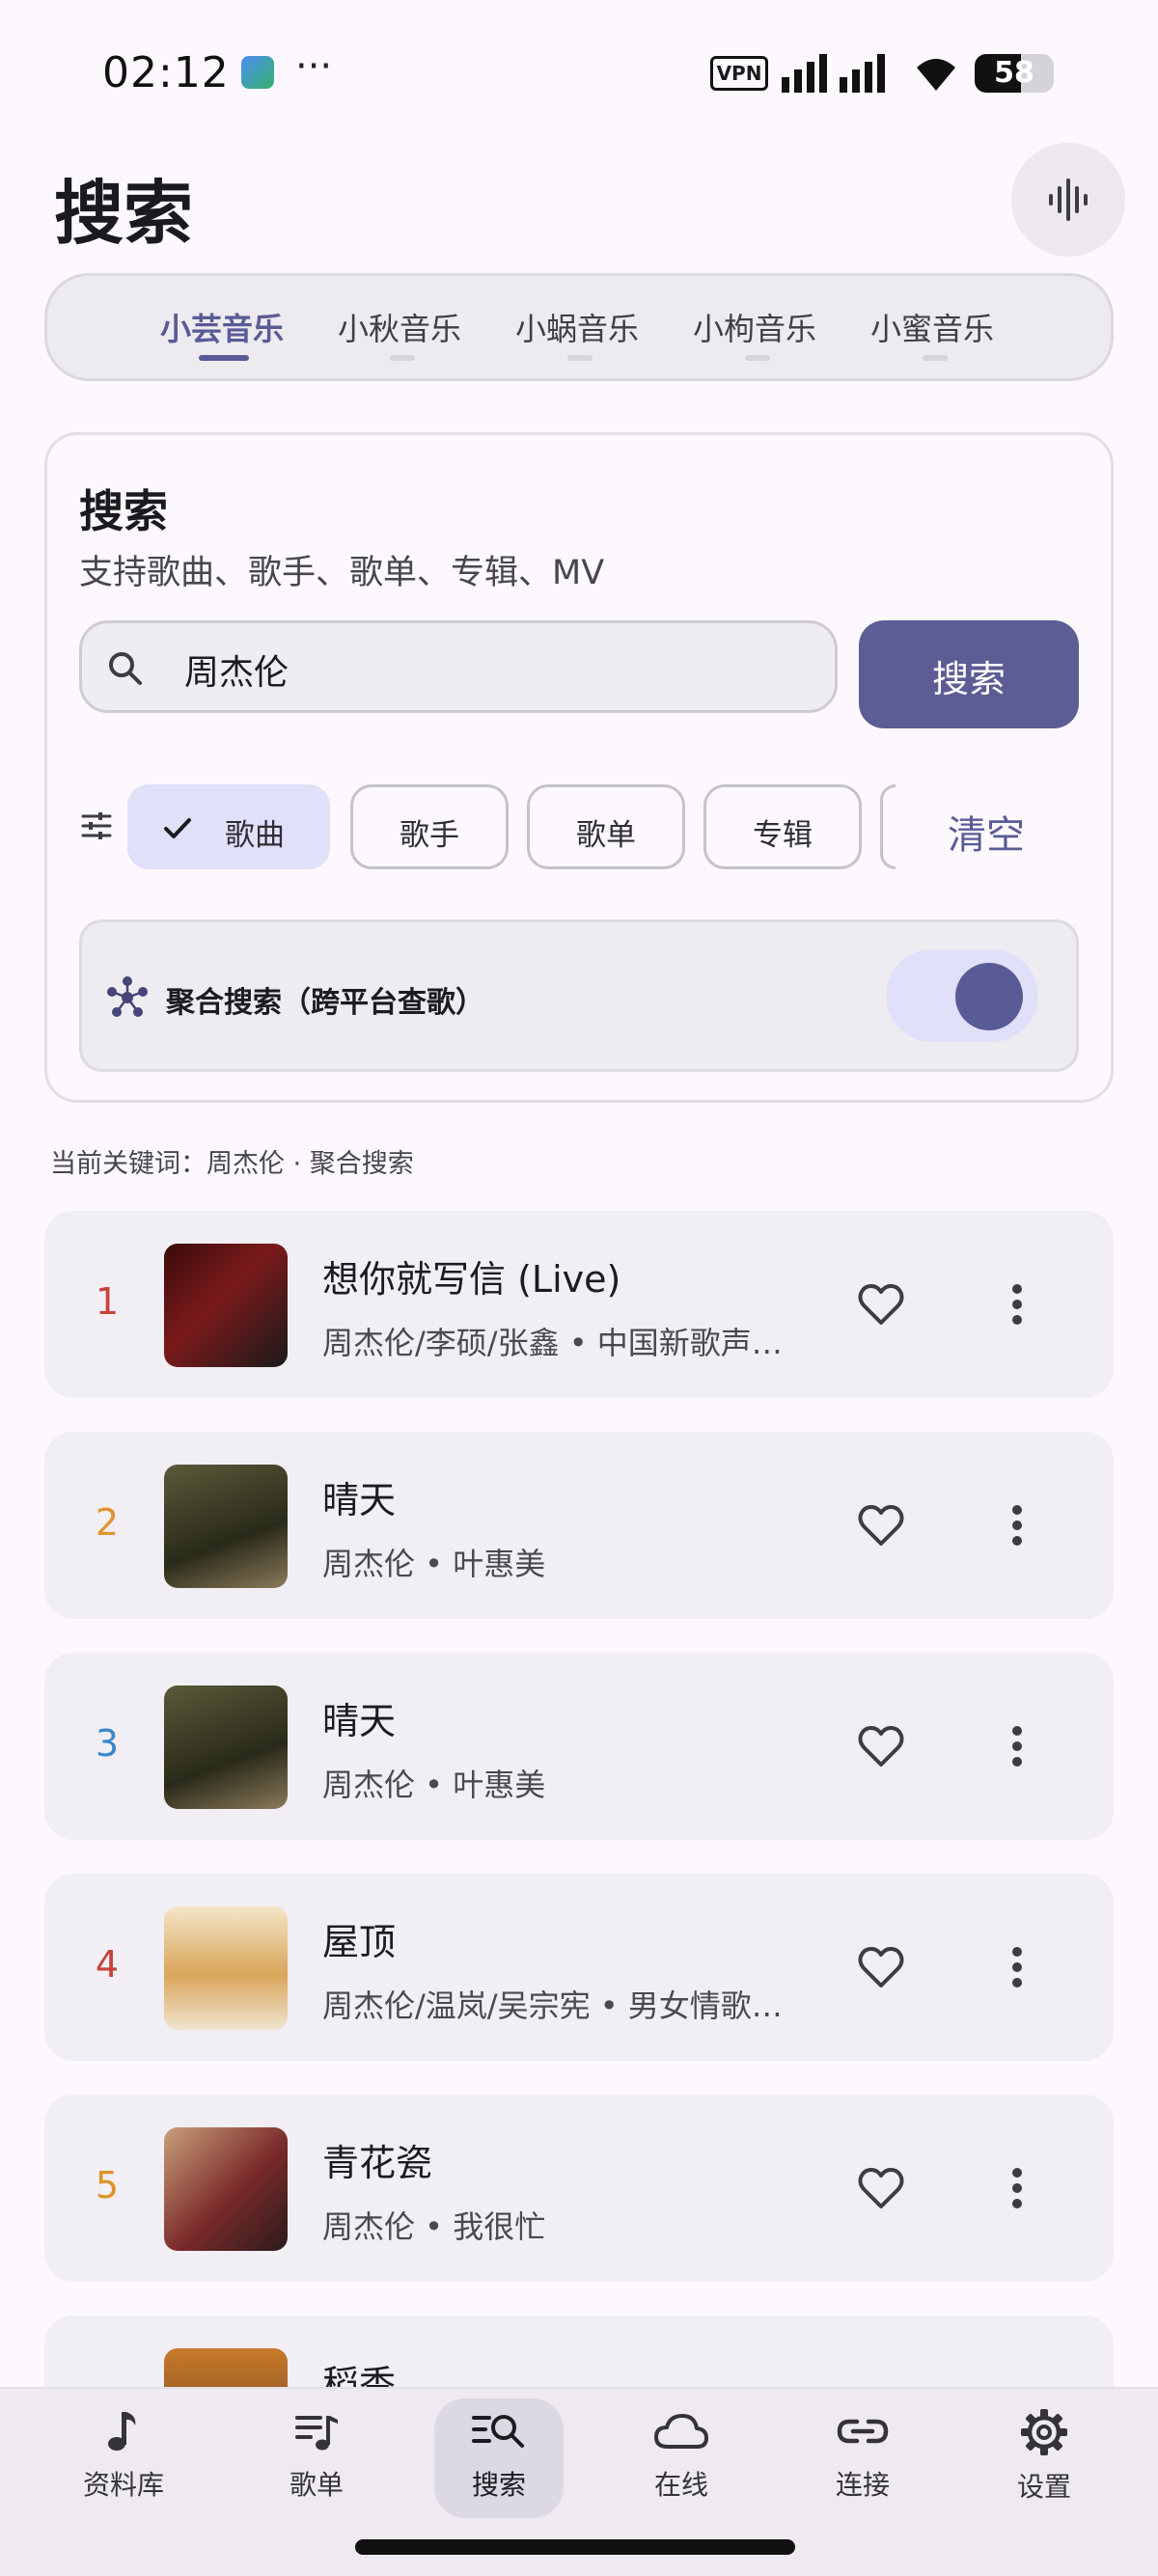  I want to click on song-rank: 5, so click(107, 2185).